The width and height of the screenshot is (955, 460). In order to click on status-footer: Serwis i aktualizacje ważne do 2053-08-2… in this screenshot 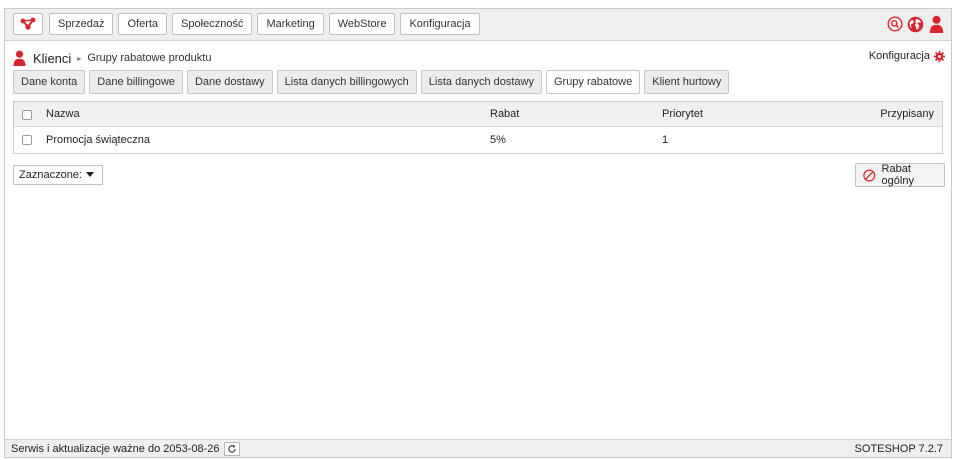, I will do `click(478, 448)`.